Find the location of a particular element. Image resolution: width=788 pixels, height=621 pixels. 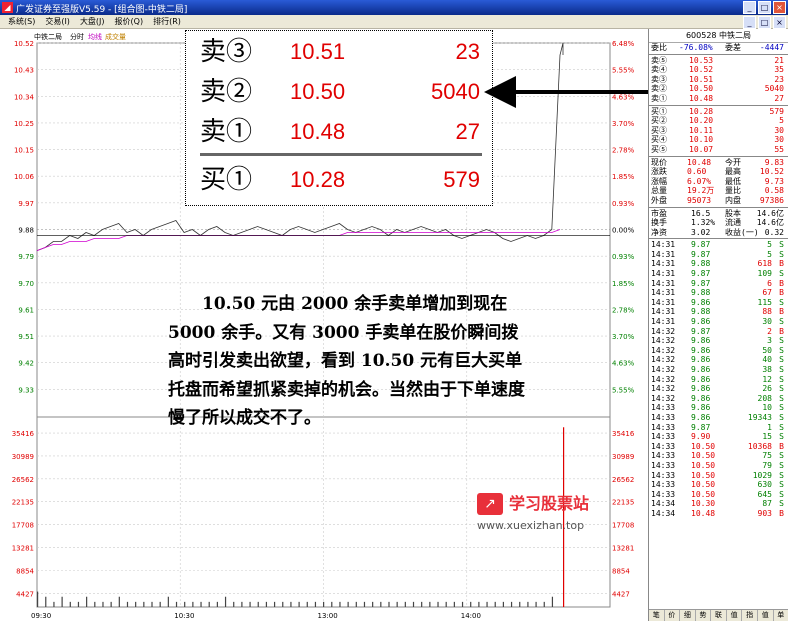

inner-restore-button: □ is located at coordinates (764, 22).